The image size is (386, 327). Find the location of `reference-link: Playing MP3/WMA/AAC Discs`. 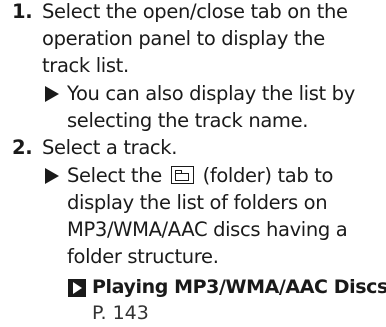

reference-link: Playing MP3/WMA/AAC Discs is located at coordinates (239, 287).